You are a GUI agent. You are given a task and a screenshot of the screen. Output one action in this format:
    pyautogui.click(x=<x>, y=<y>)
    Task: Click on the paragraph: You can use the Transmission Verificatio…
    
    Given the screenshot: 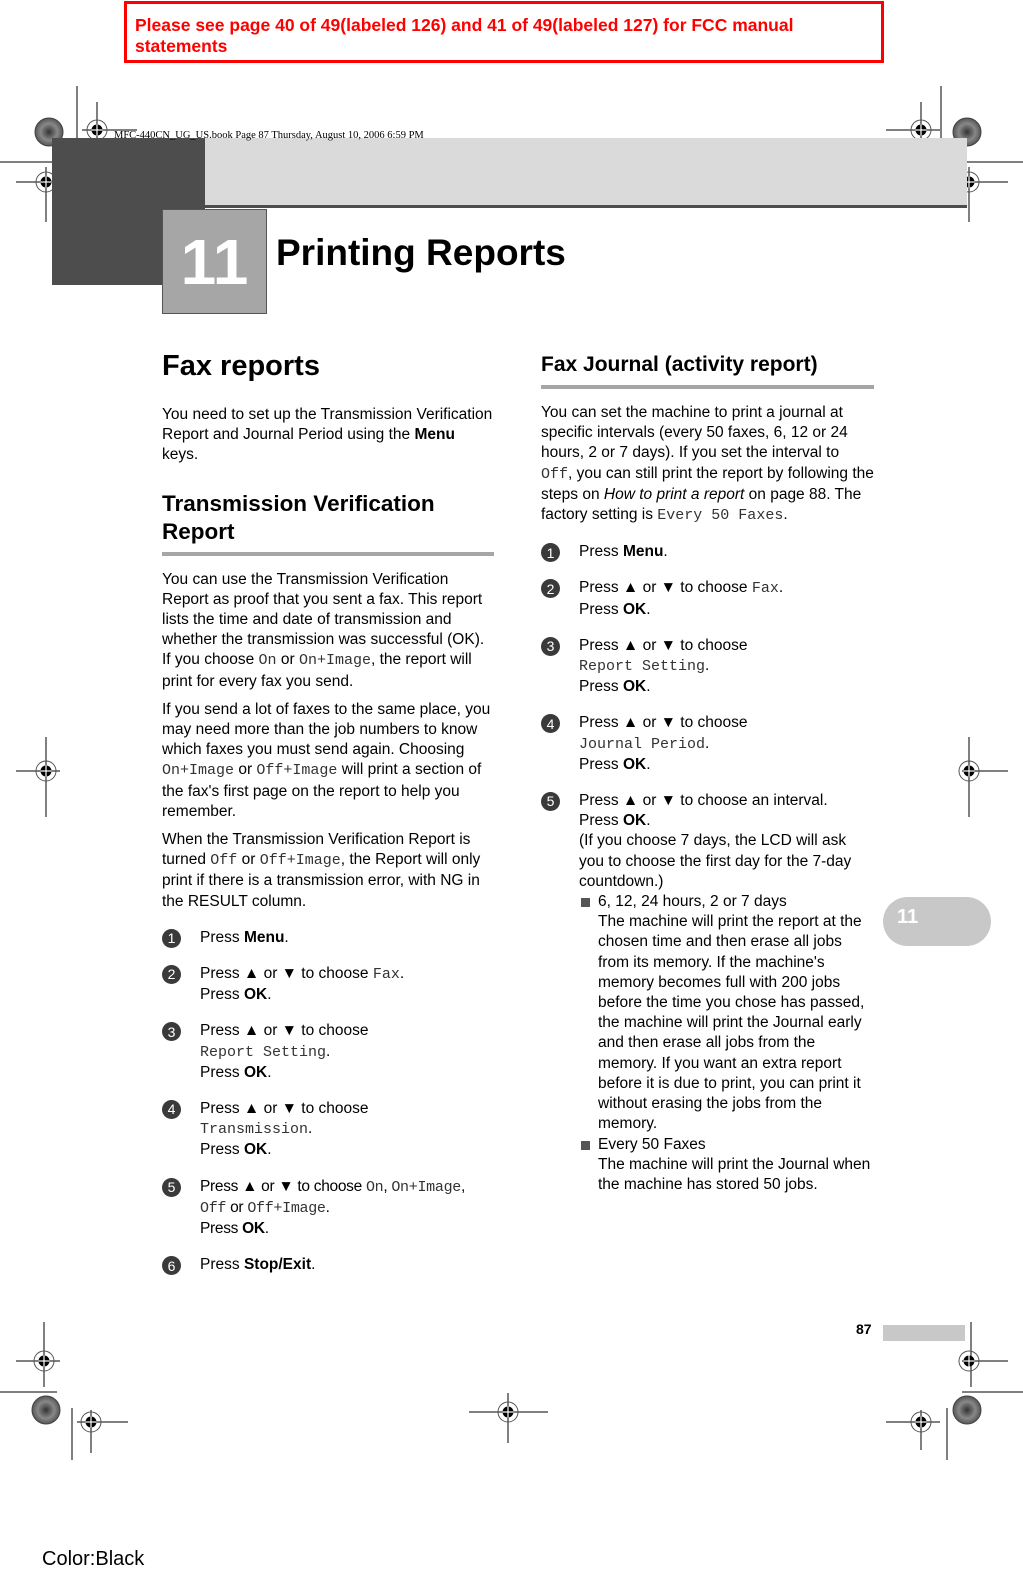 What is the action you would take?
    pyautogui.click(x=323, y=630)
    